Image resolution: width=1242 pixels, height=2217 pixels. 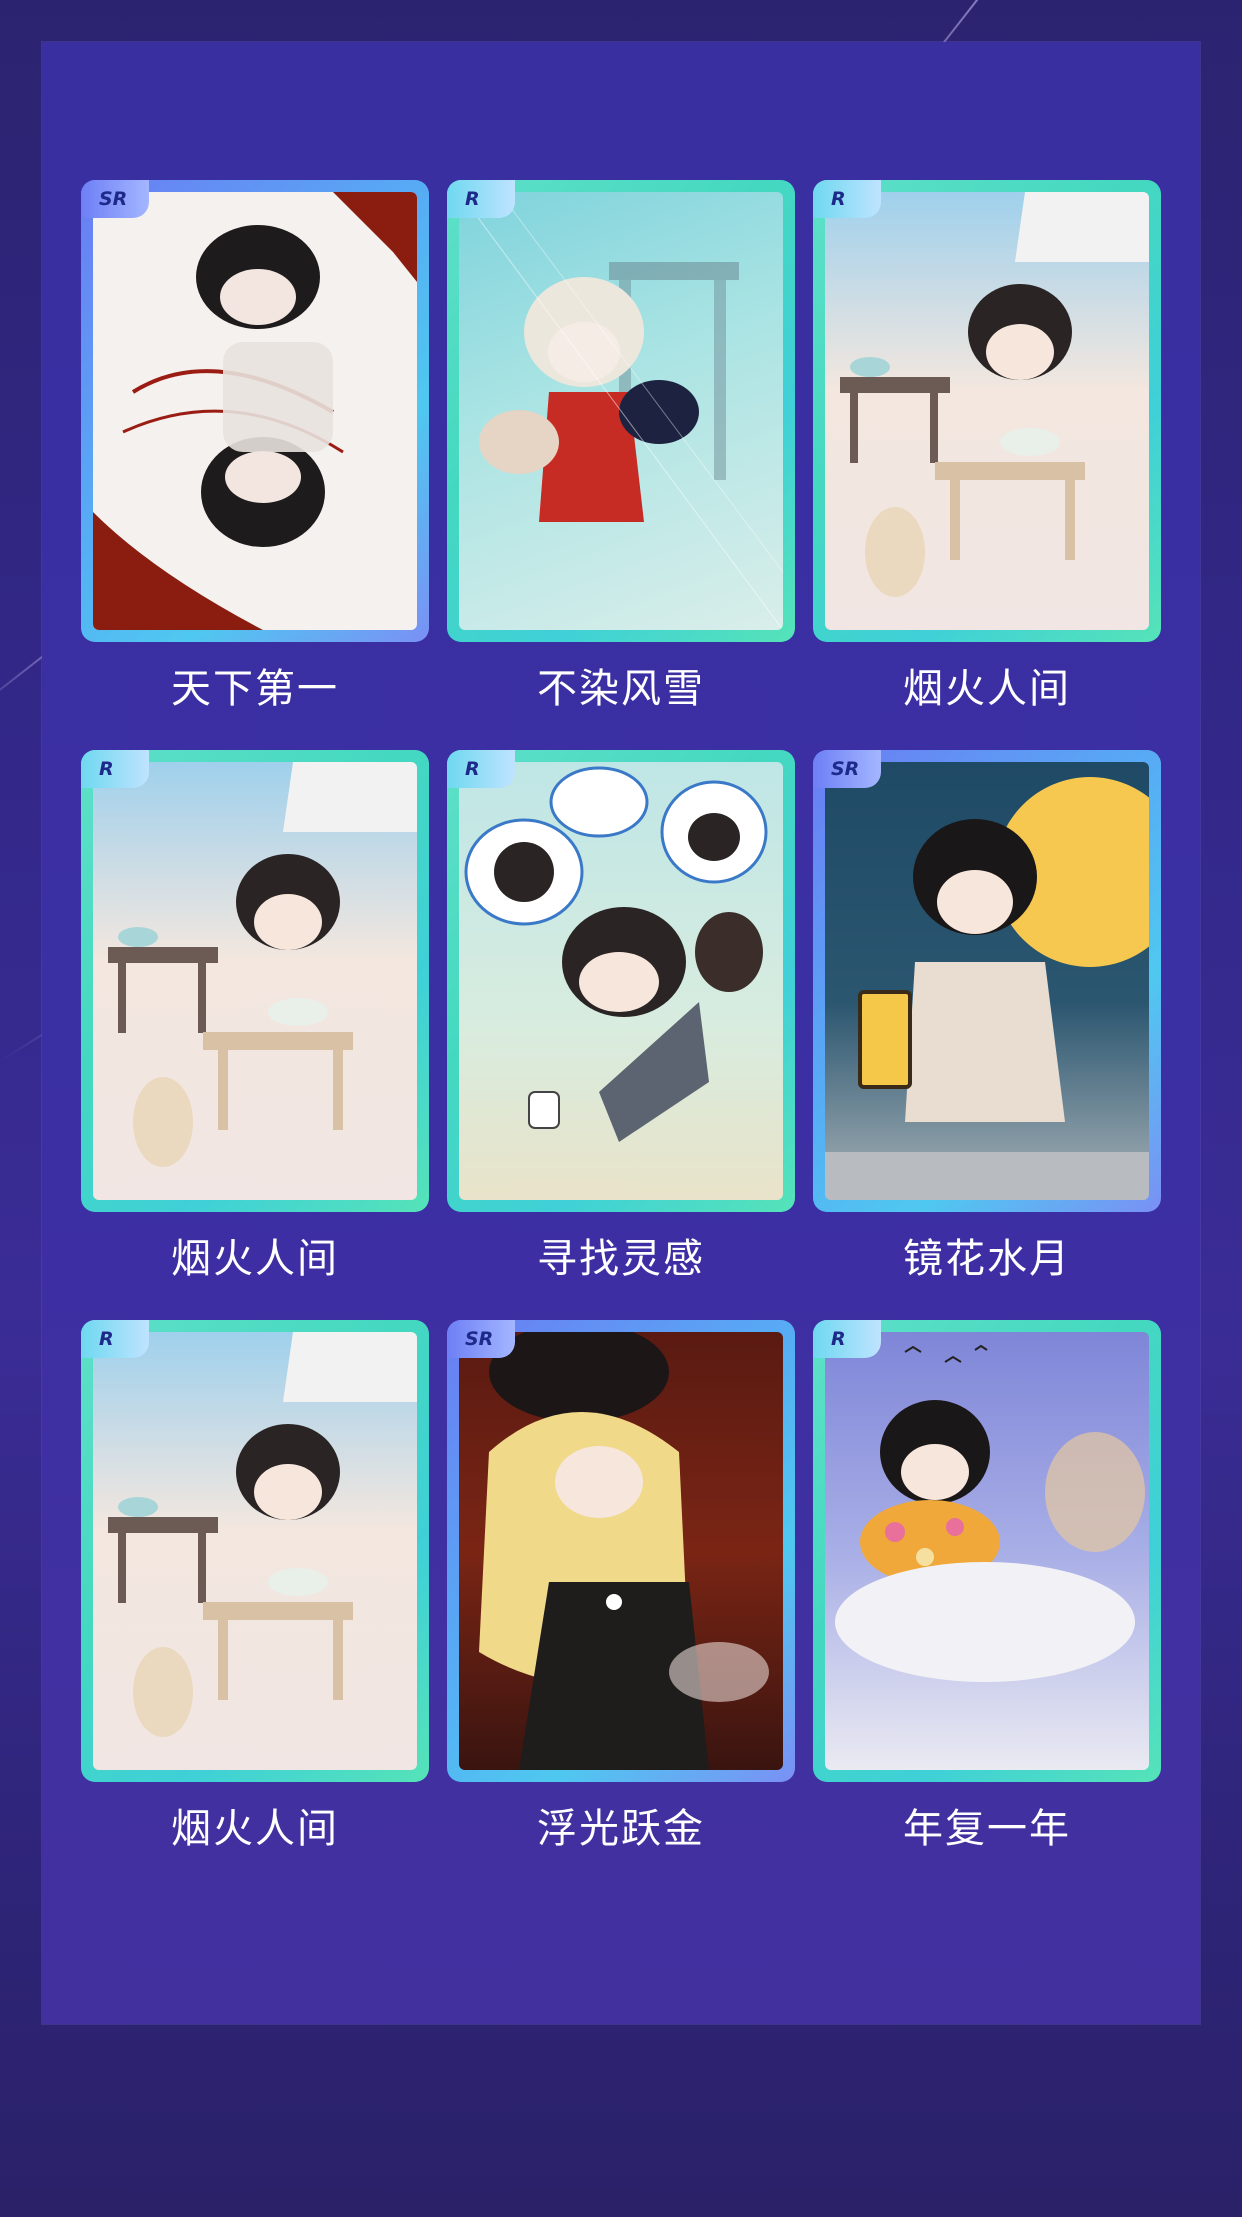 I want to click on card-title: 不染风雪, so click(x=621, y=689).